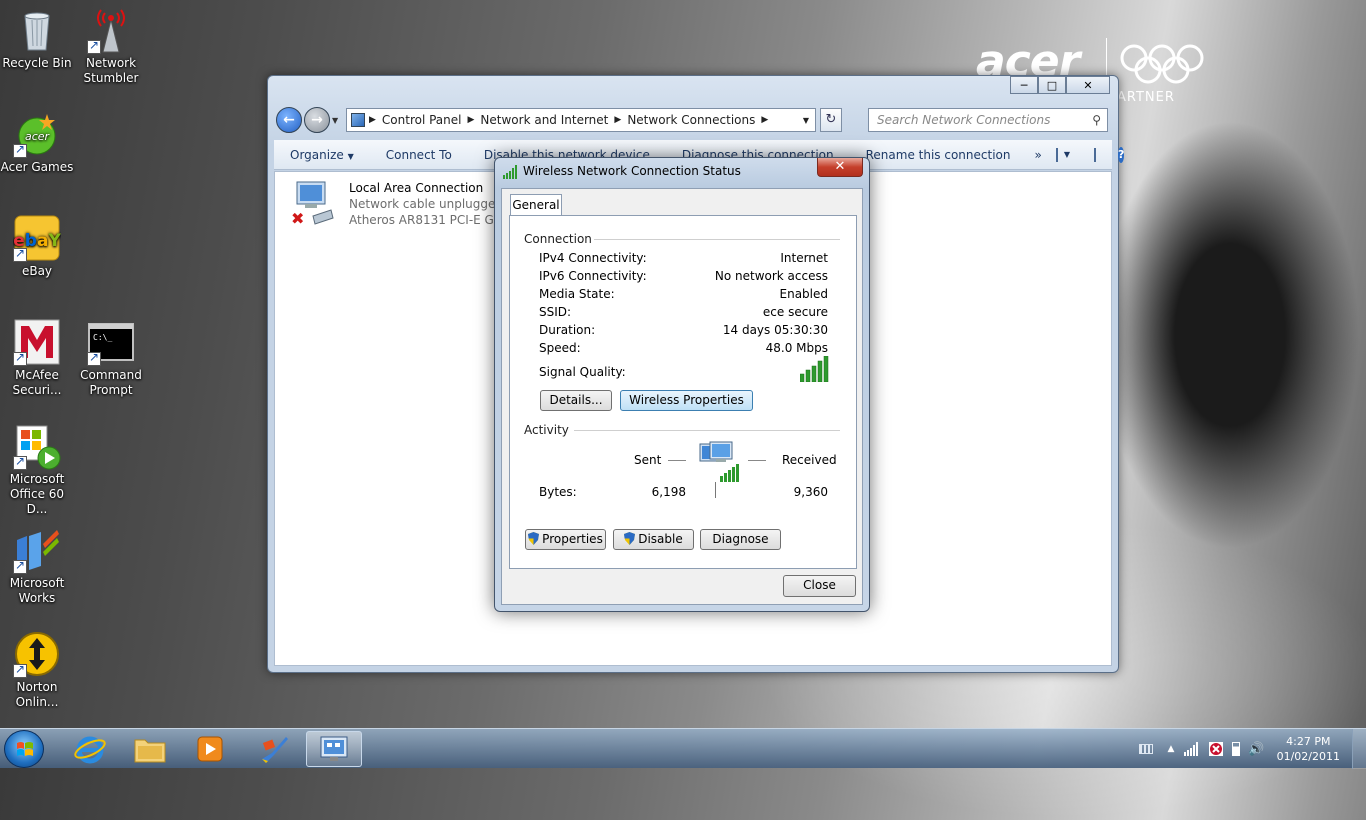 Image resolution: width=1366 pixels, height=820 pixels. Describe the element at coordinates (938, 155) in the screenshot. I see `rename-connection-button: Rename this connection` at that location.